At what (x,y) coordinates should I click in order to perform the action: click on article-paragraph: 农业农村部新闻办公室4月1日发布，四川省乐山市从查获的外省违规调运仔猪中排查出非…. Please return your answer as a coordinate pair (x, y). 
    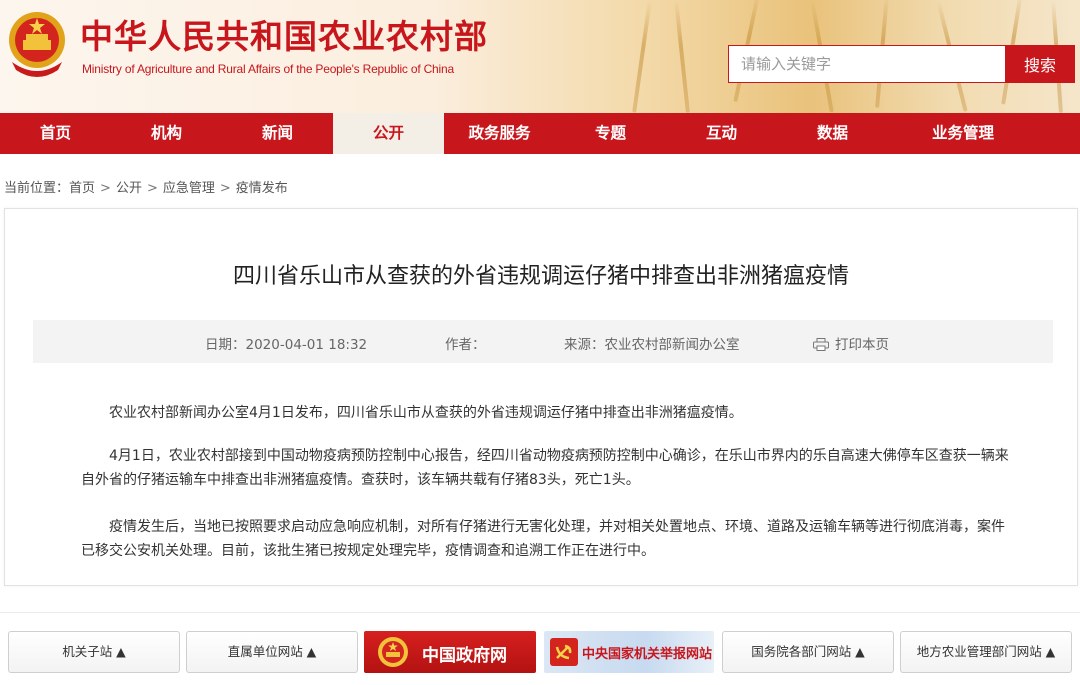
    Looking at the image, I should click on (546, 413).